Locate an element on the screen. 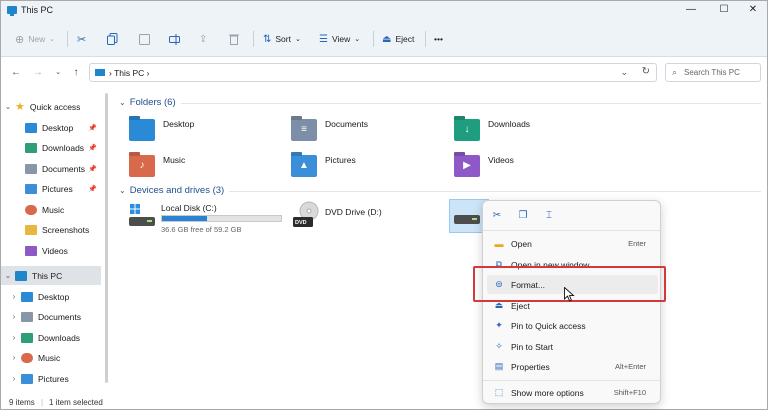 This screenshot has width=768, height=410. sidebar-item-pc-documents: › Documents is located at coordinates (51, 316).